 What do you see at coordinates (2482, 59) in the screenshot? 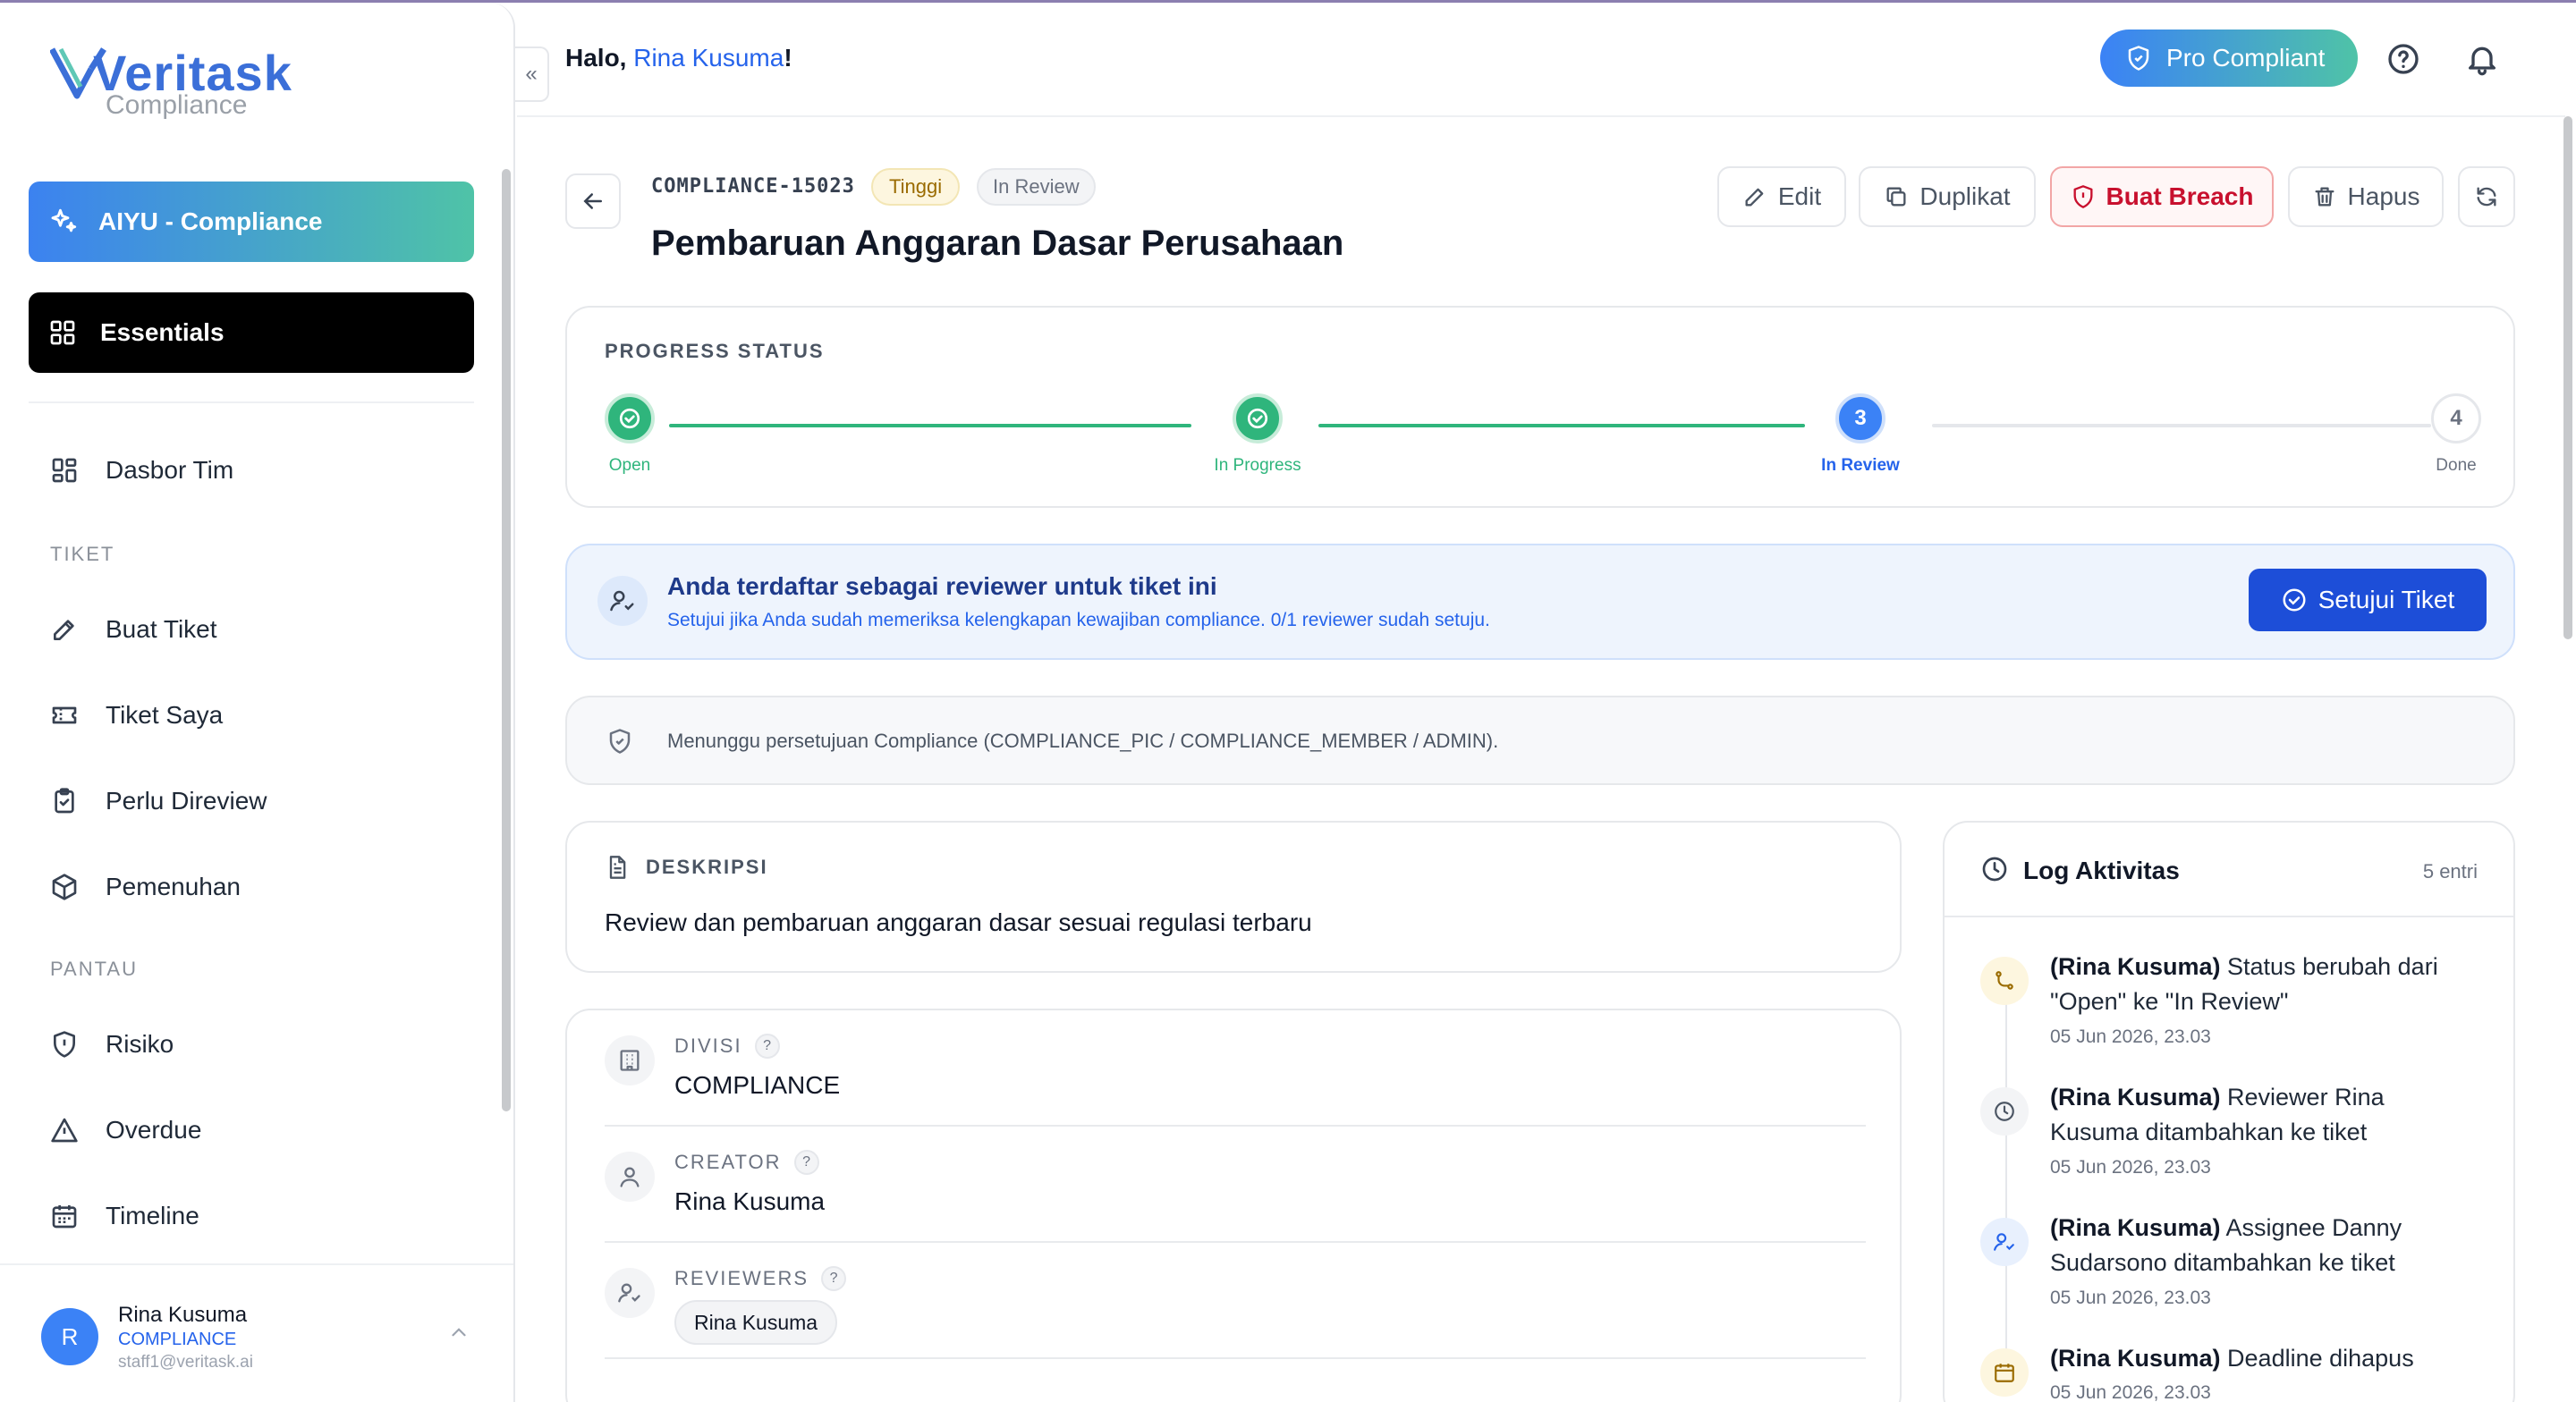
I see `notifications-button` at bounding box center [2482, 59].